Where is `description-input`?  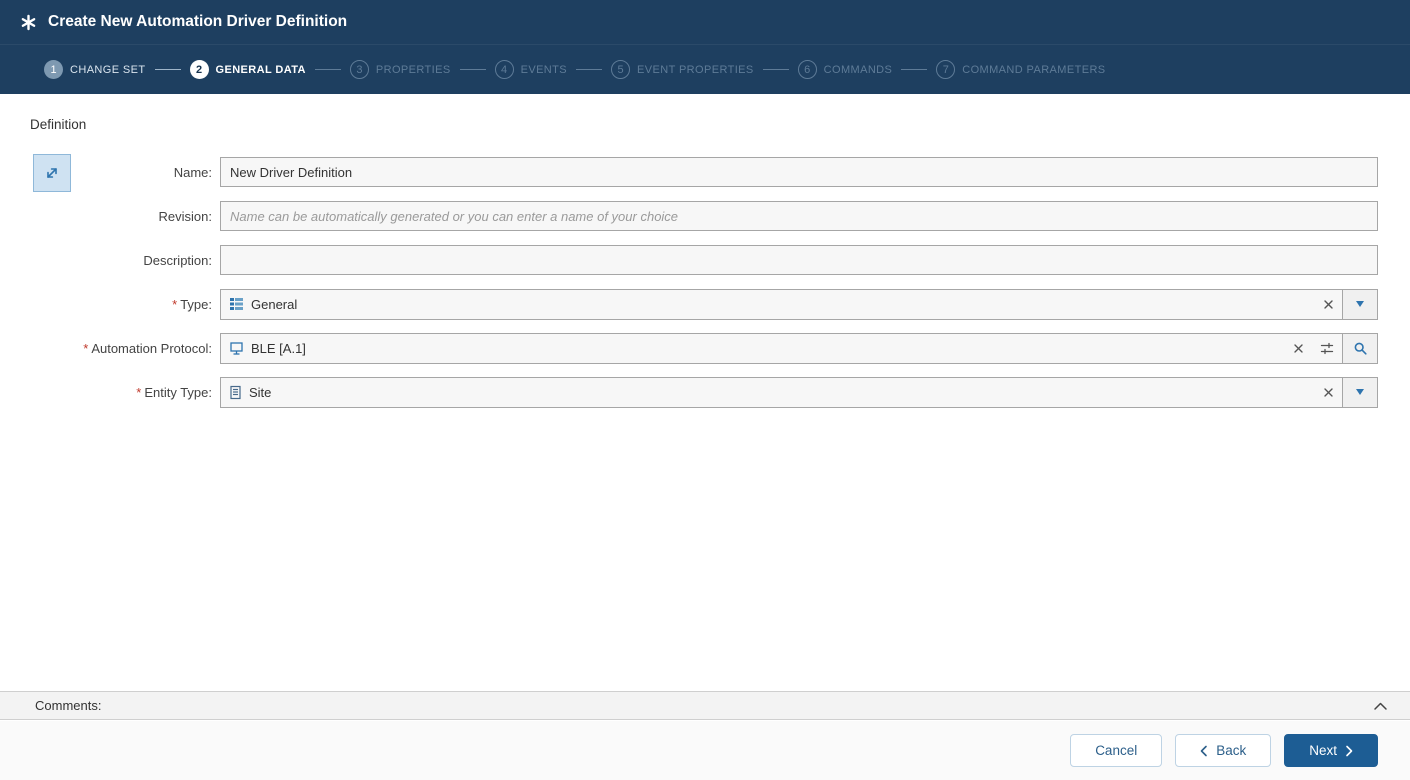 description-input is located at coordinates (799, 260).